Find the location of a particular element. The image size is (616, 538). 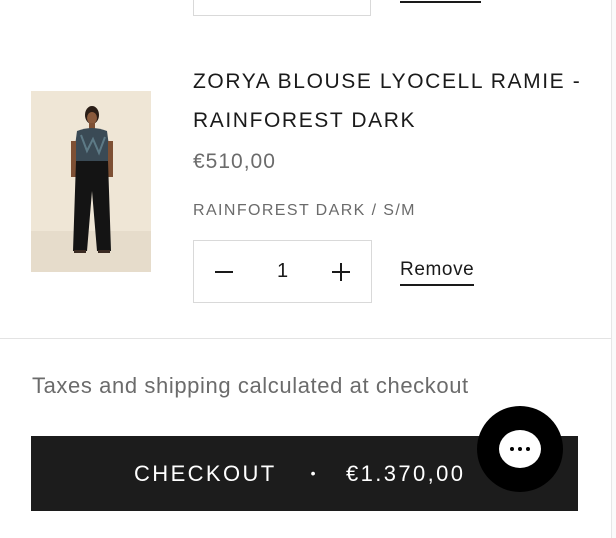

quantity-stepper: 1 is located at coordinates (282, 271).